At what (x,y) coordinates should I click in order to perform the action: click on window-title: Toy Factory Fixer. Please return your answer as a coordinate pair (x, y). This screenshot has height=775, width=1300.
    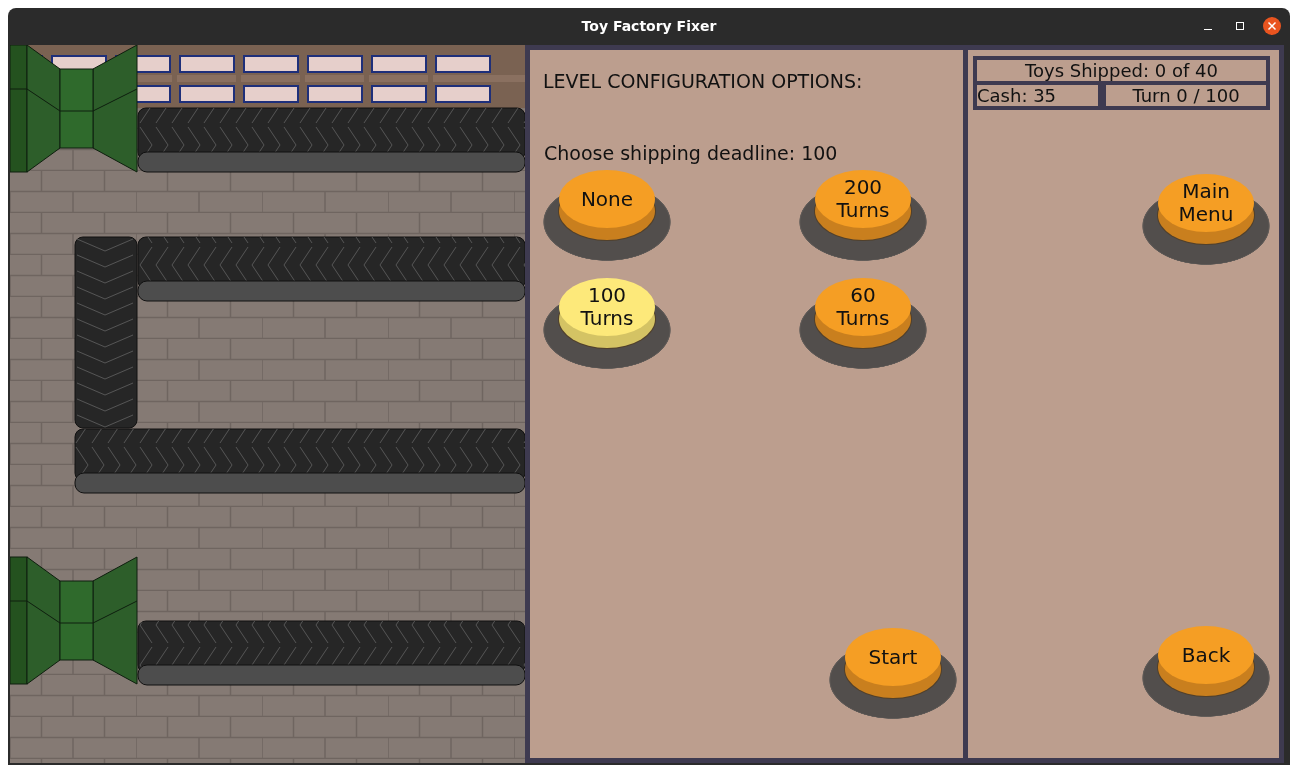
    Looking at the image, I should click on (649, 26).